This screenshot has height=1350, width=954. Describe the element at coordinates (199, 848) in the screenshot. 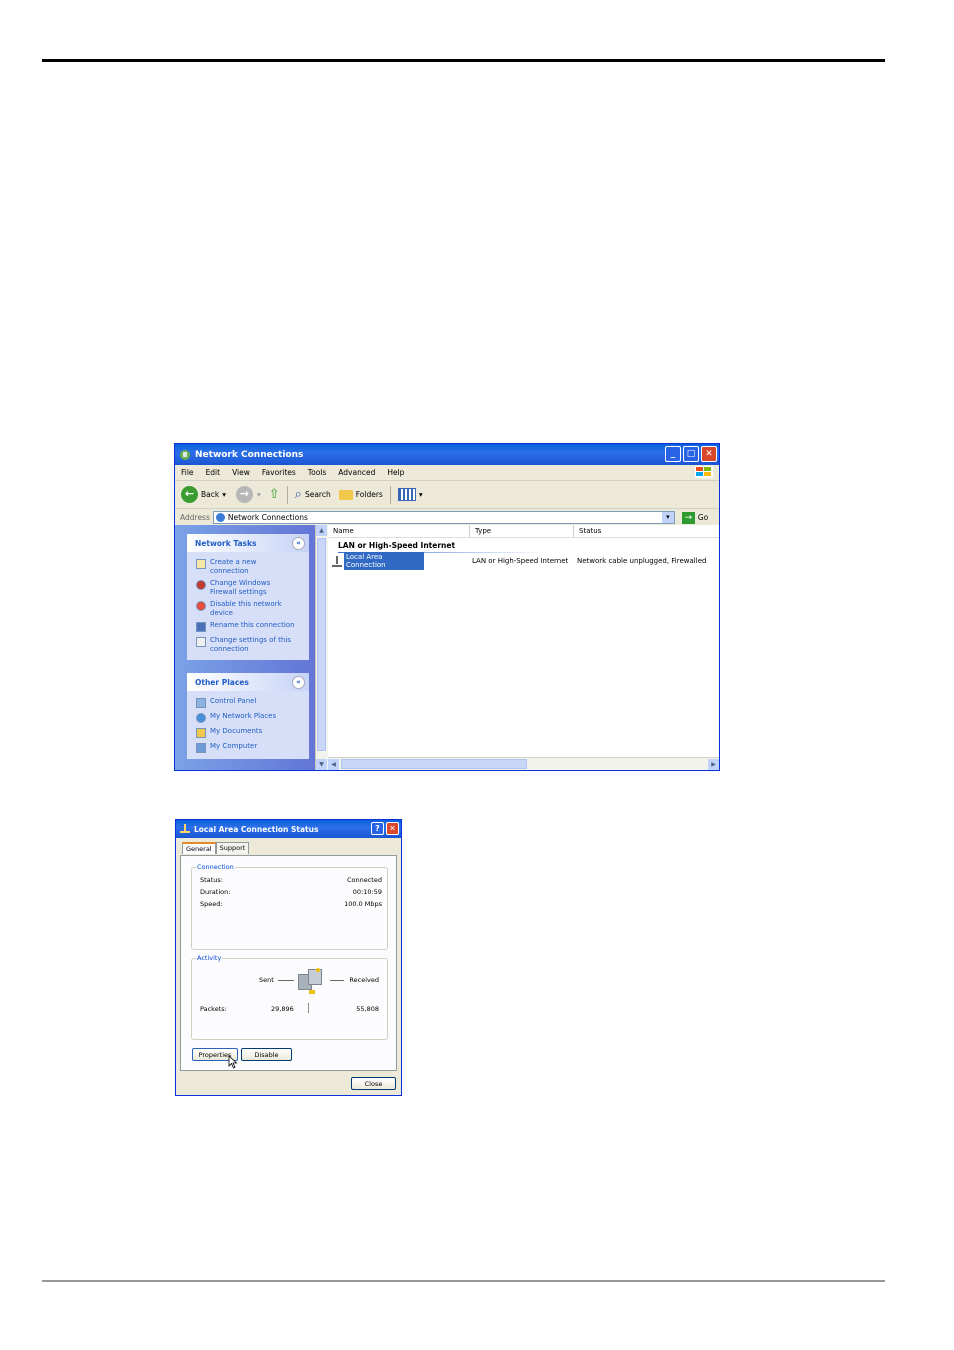

I see `tab-general: General` at that location.